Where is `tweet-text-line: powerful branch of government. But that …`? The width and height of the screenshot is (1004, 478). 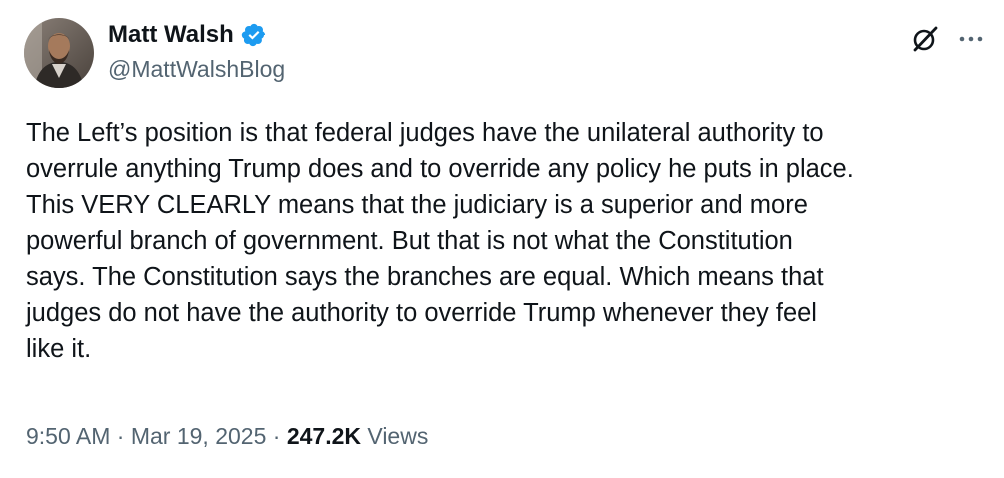 tweet-text-line: powerful branch of government. But that … is located at coordinates (409, 241).